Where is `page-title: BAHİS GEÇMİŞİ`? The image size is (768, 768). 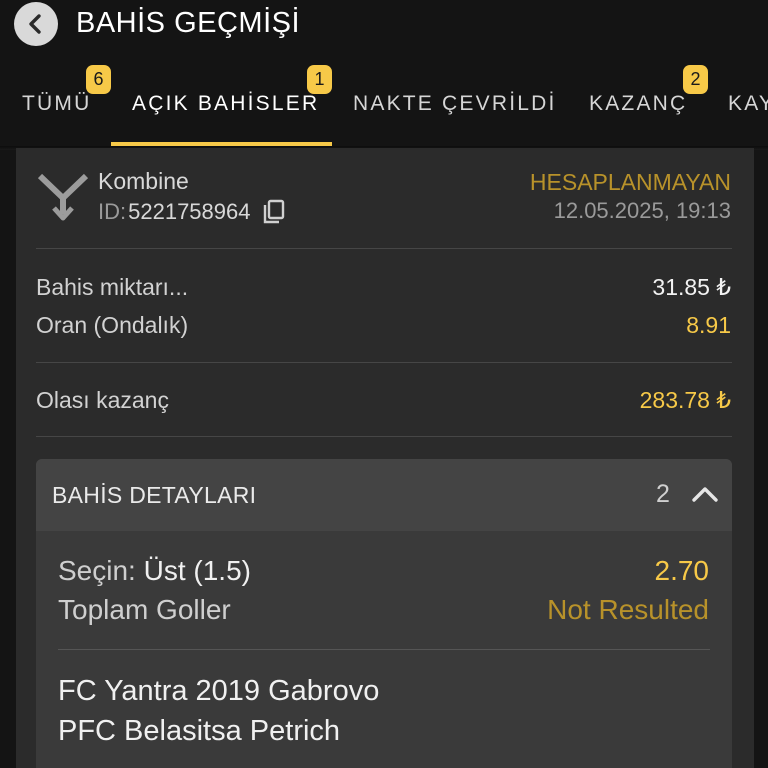 page-title: BAHİS GEÇMİŞİ is located at coordinates (188, 23).